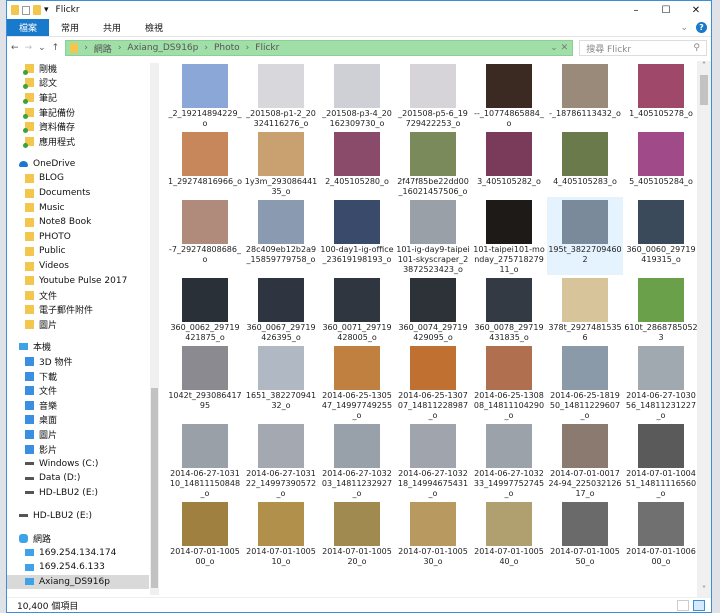  Describe the element at coordinates (585, 460) in the screenshot. I see `file-item: 2014-07-01-001724-94_22503212617_o` at that location.